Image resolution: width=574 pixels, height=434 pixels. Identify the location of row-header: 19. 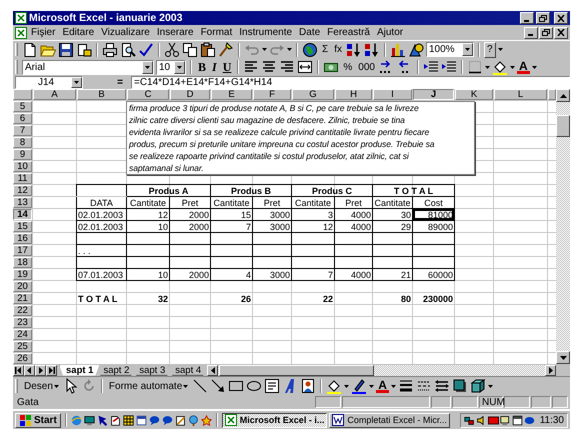
(22, 274).